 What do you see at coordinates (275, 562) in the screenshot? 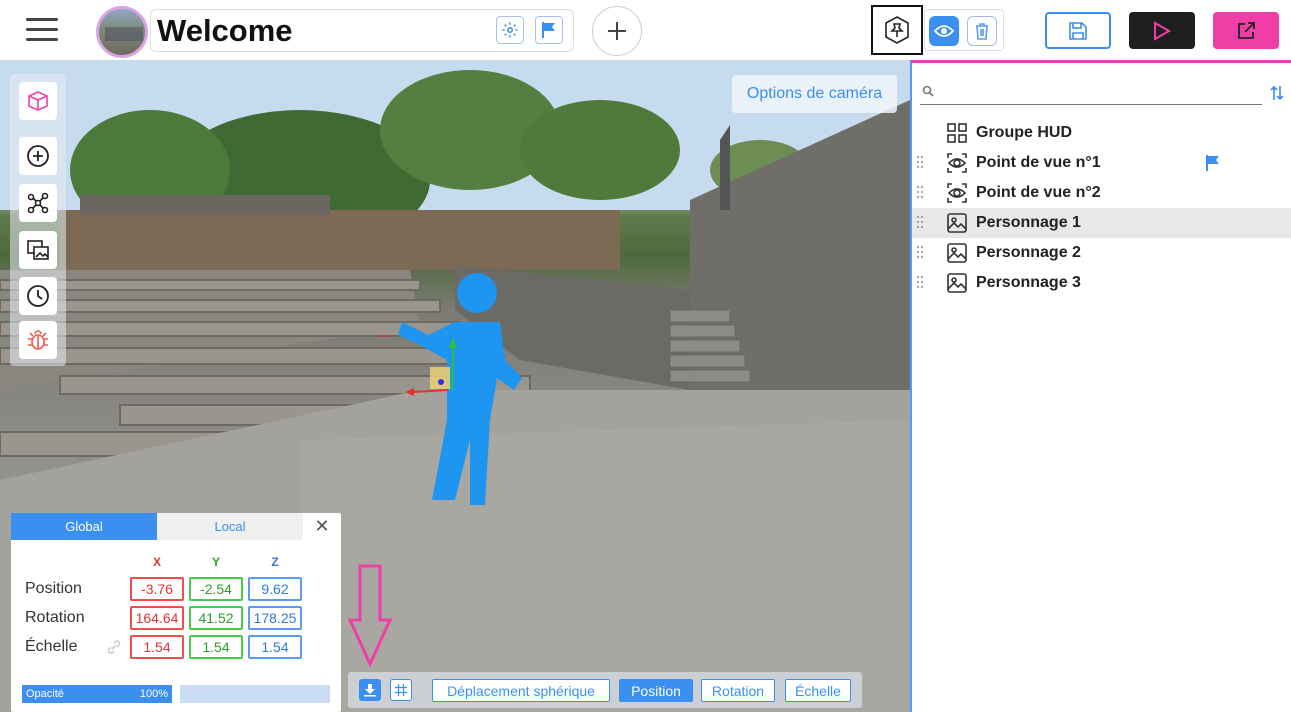
I see `axis-z-label: Z` at bounding box center [275, 562].